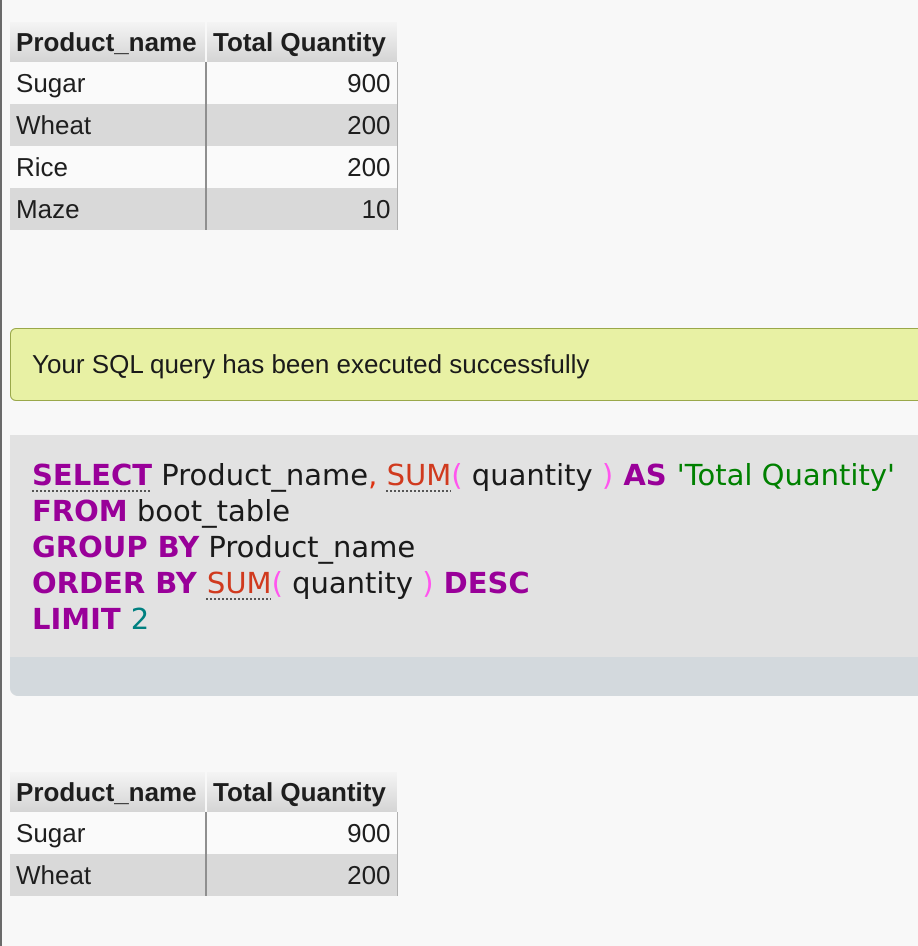  I want to click on code-line: SELECT Product_name, SUM( quantity ) AS 'Total Quantity', so click(464, 475).